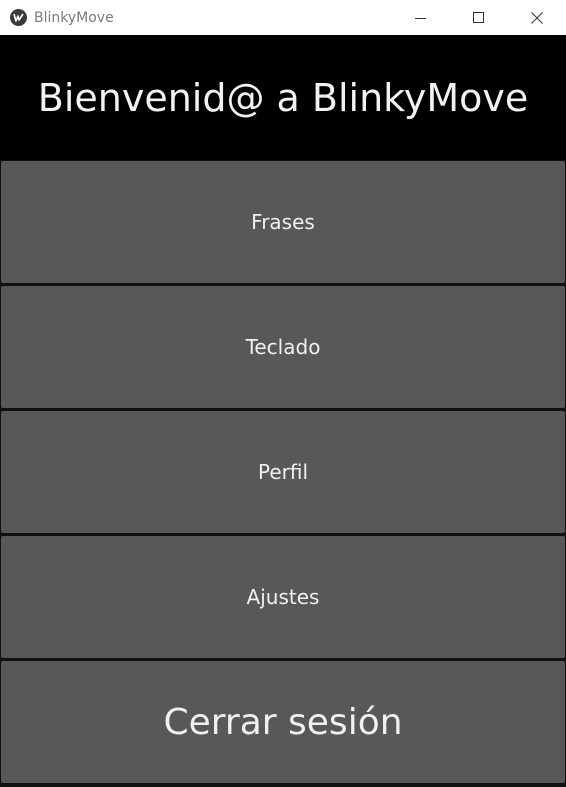 This screenshot has height=787, width=566. Describe the element at coordinates (18, 17) in the screenshot. I see `kivy-logo-icon` at that location.